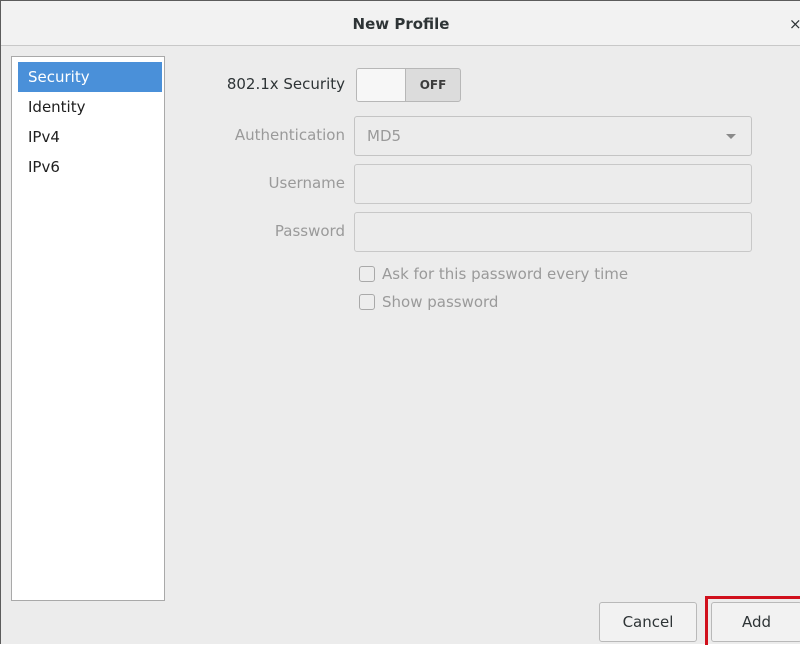 The height and width of the screenshot is (645, 800). Describe the element at coordinates (367, 302) in the screenshot. I see `show-password-checkbox` at that location.